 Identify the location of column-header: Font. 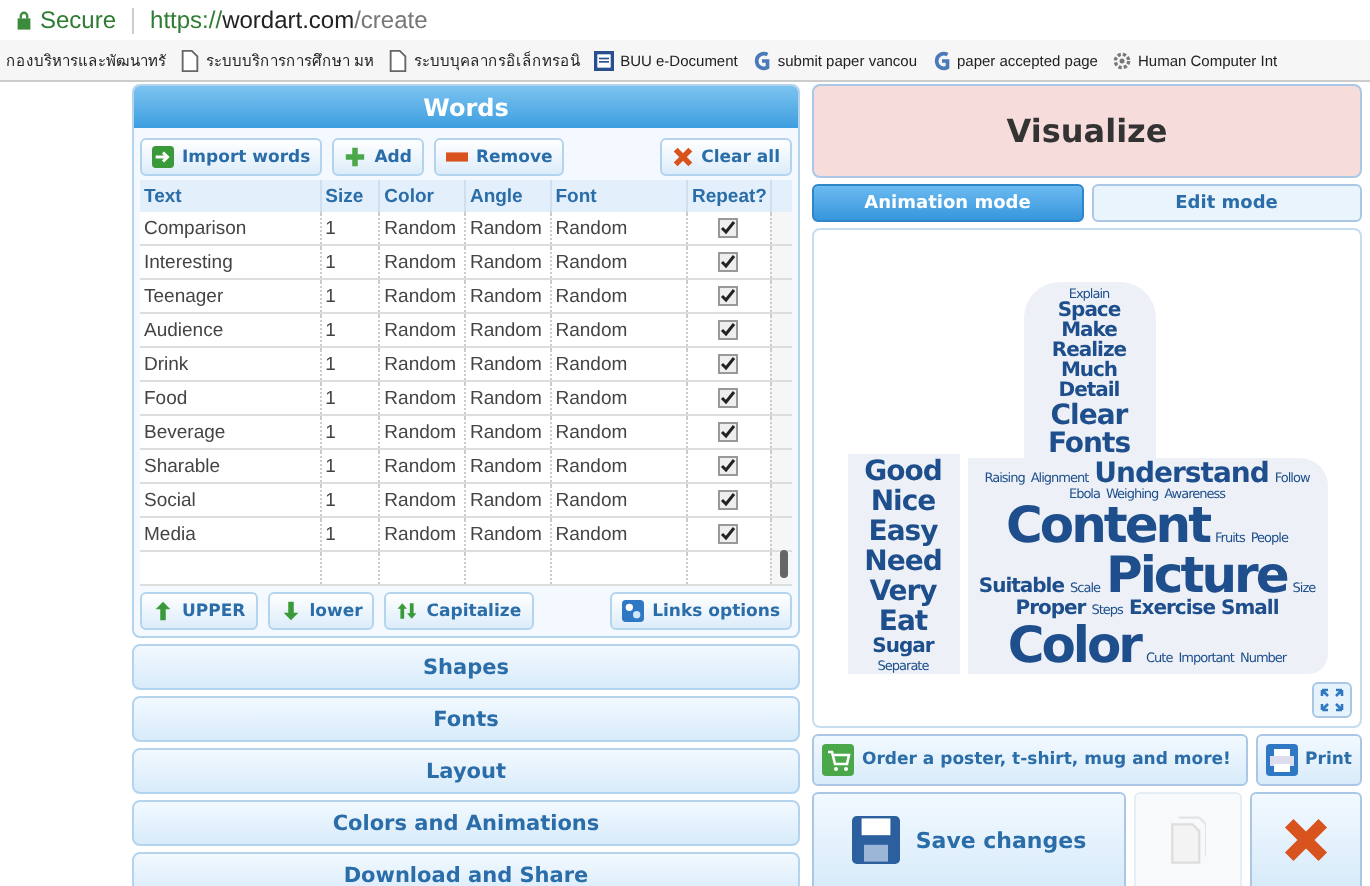
(618, 196).